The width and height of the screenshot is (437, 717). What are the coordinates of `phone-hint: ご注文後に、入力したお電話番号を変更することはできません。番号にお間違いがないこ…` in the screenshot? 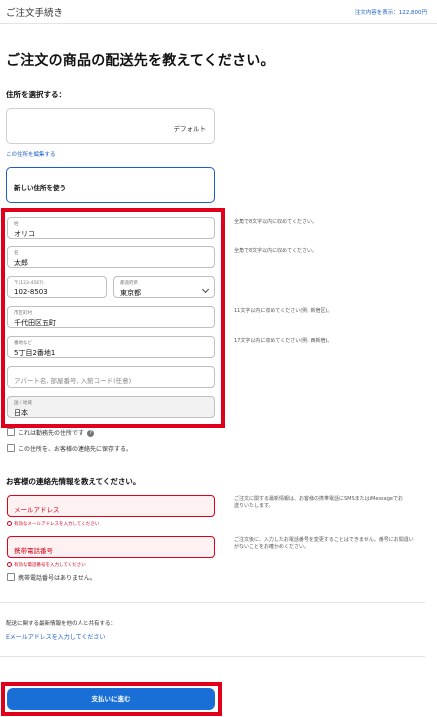 It's located at (324, 543).